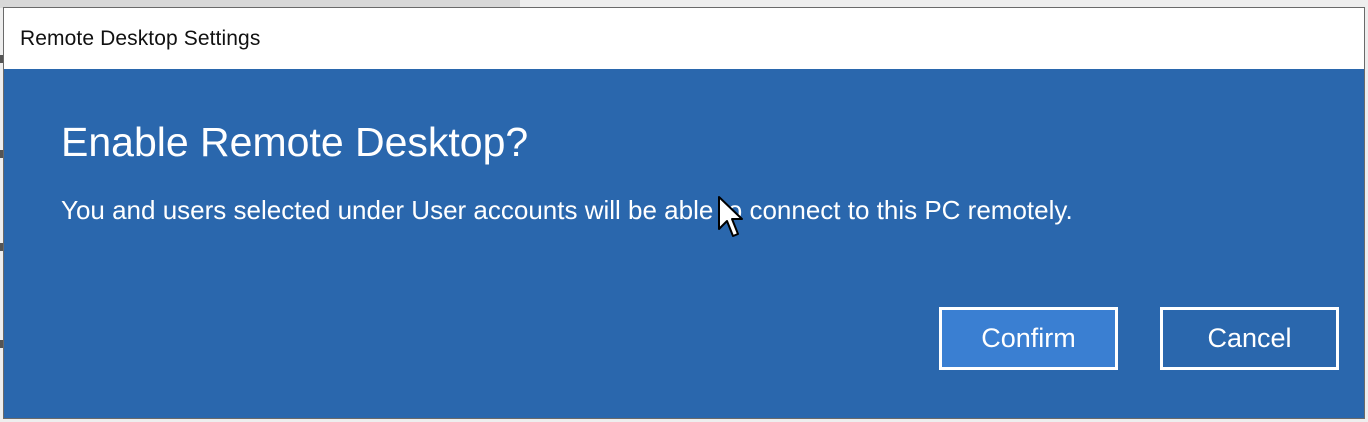 The height and width of the screenshot is (422, 1368). I want to click on cancel-button: Cancel, so click(1249, 338).